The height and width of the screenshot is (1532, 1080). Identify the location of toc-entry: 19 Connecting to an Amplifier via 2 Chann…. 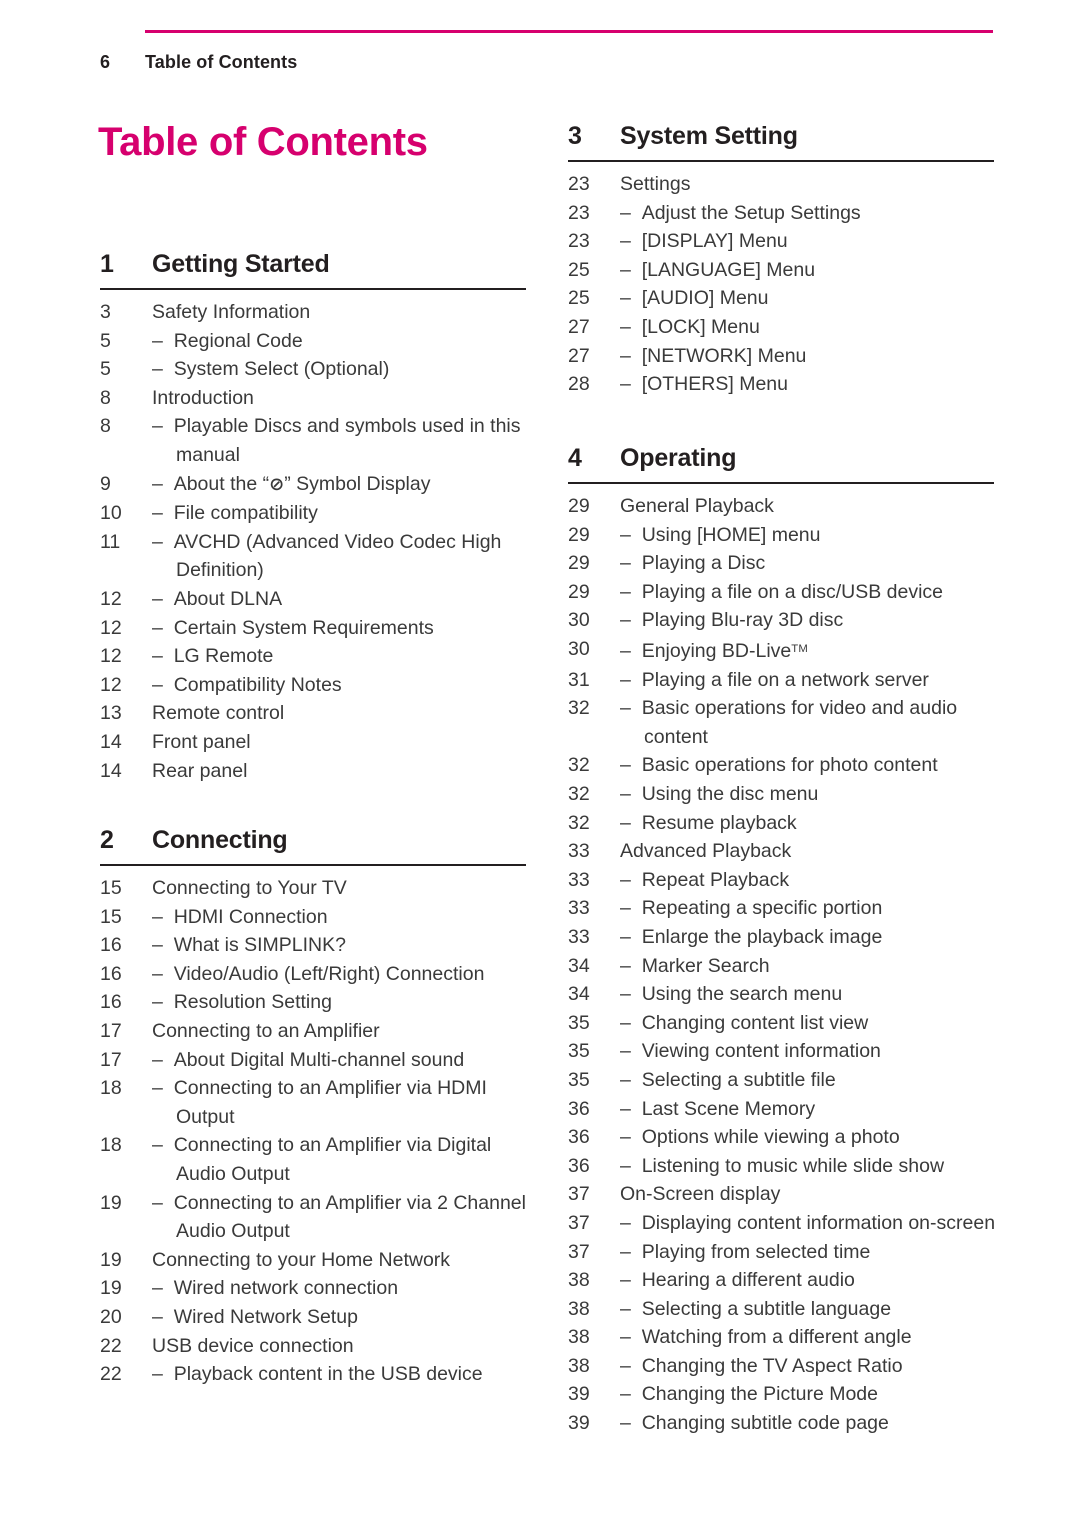
(315, 1217).